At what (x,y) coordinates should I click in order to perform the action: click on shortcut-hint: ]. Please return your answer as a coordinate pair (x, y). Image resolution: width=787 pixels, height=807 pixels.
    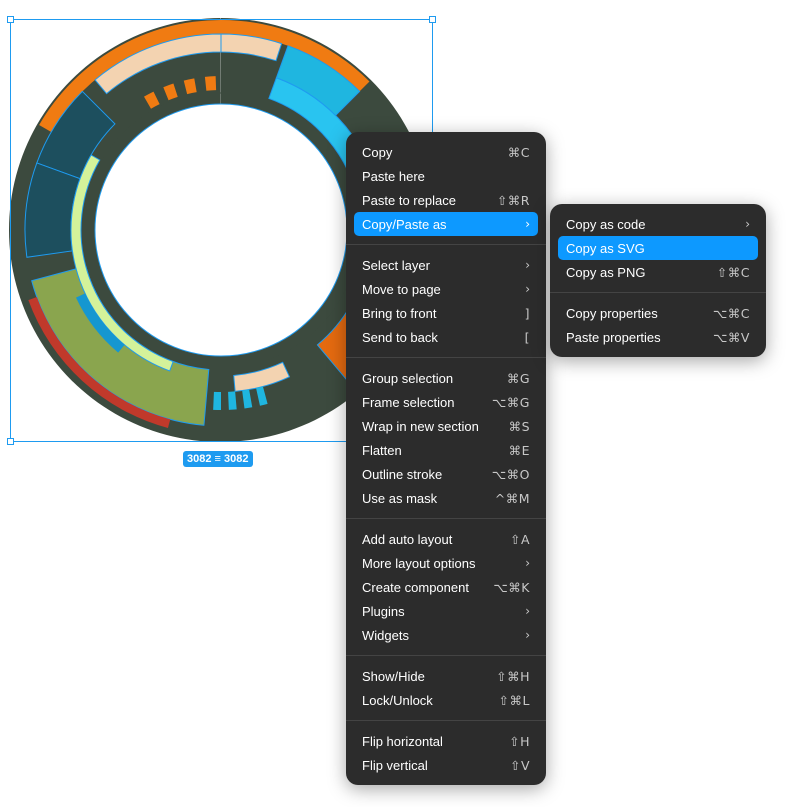
    Looking at the image, I should click on (527, 313).